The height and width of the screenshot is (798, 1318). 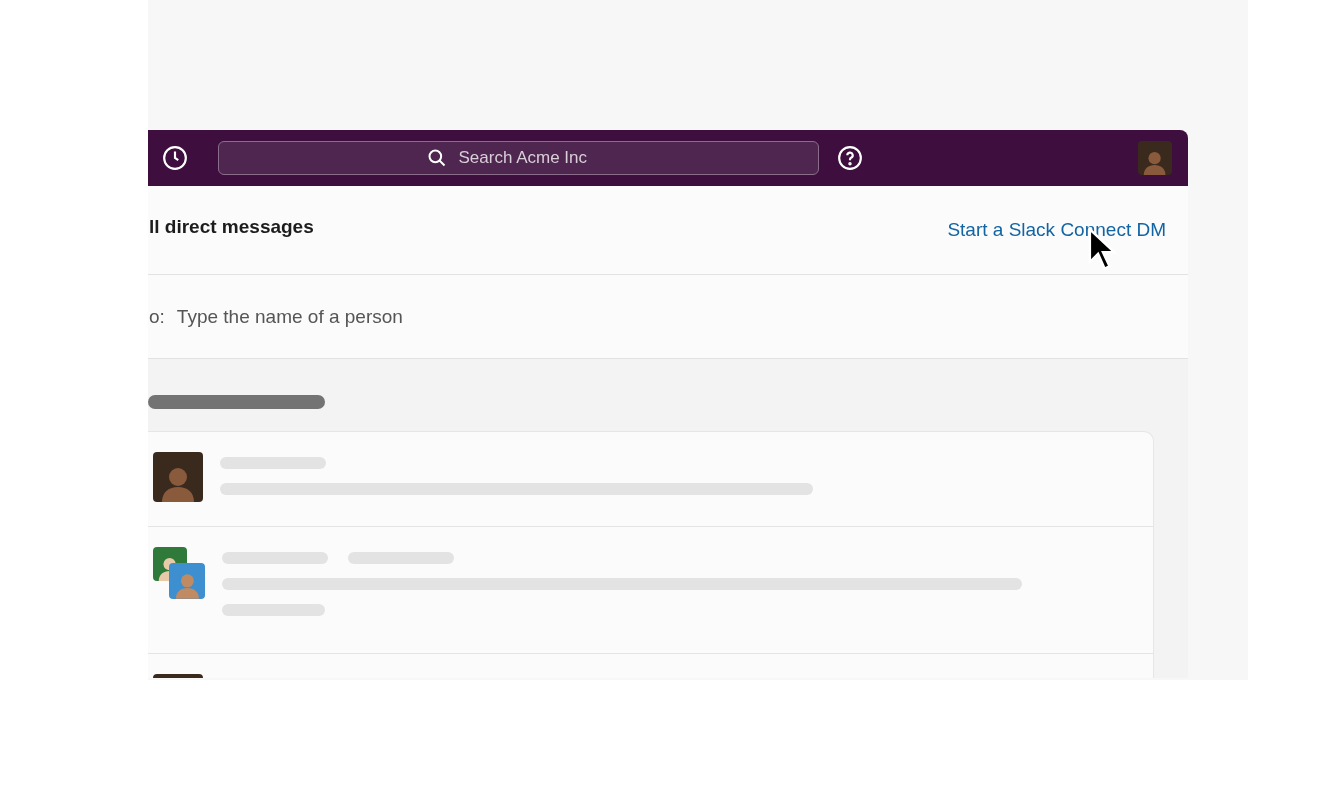 I want to click on clock-icon, so click(x=175, y=158).